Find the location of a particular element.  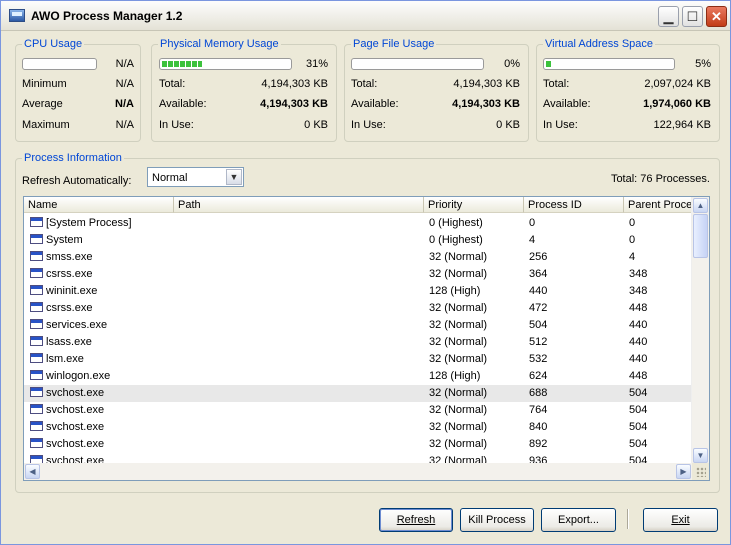

virtual-available-label: Available: is located at coordinates (567, 104).